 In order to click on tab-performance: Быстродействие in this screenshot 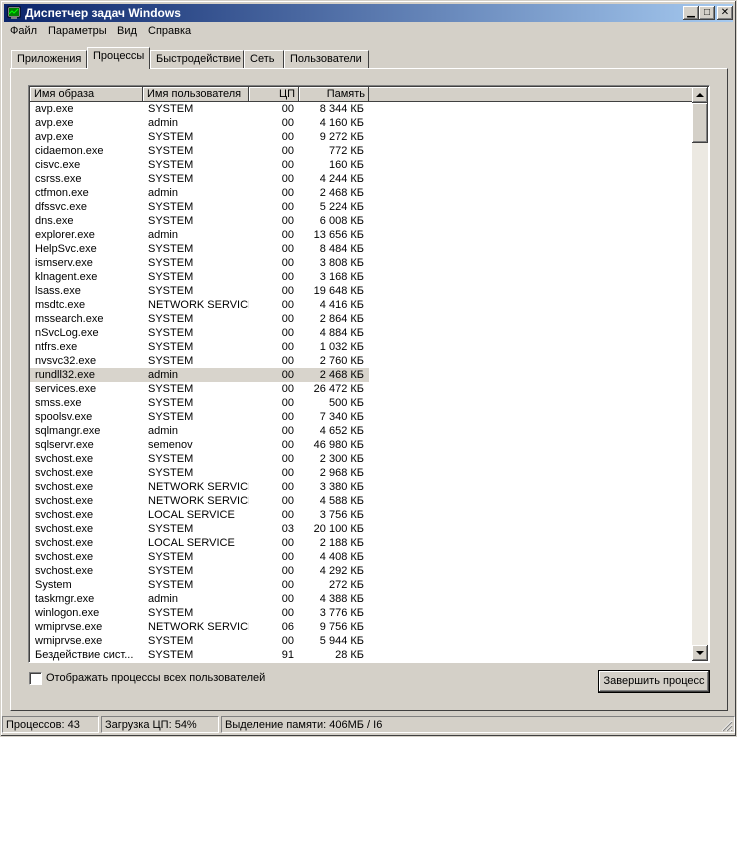, I will do `click(197, 59)`.